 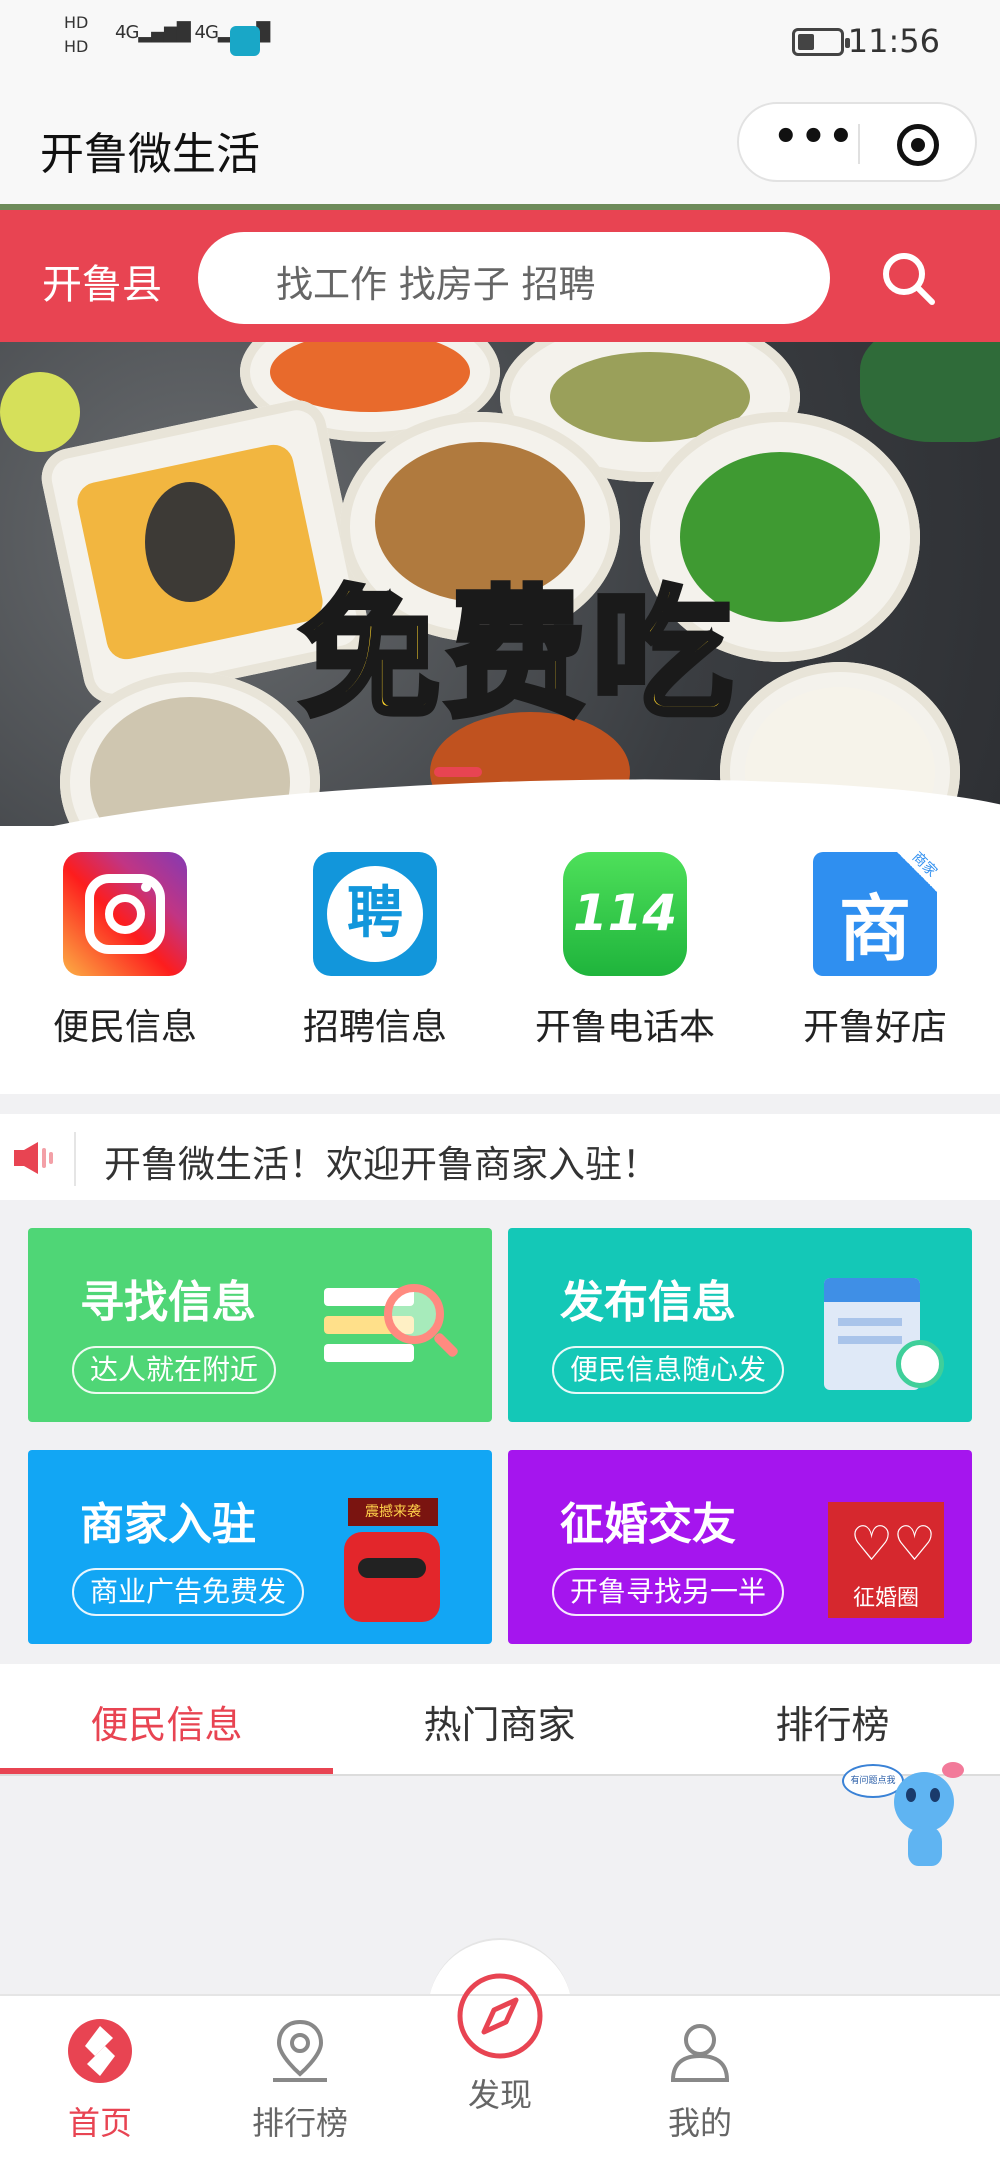 What do you see at coordinates (499, 2095) in the screenshot?
I see `nav-label: 发现` at bounding box center [499, 2095].